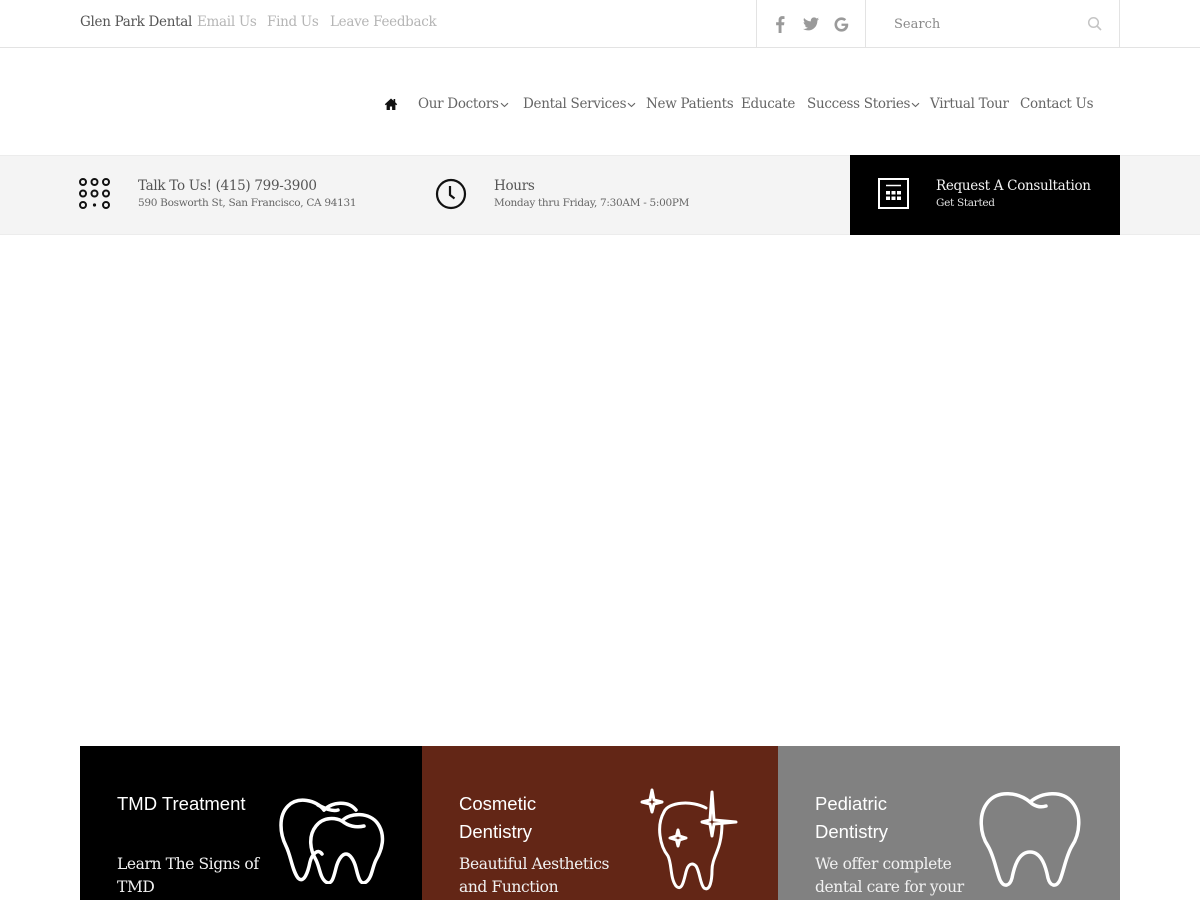  What do you see at coordinates (251, 823) in the screenshot?
I see `service-card-tmd: TMD Treatment Learn The Signs of TMD` at bounding box center [251, 823].